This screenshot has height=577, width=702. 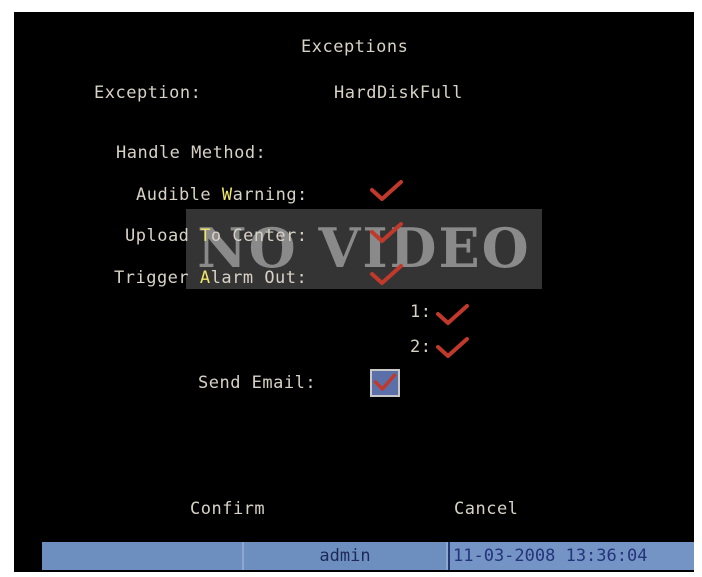 I want to click on upload-to-center-check, so click(x=386, y=233).